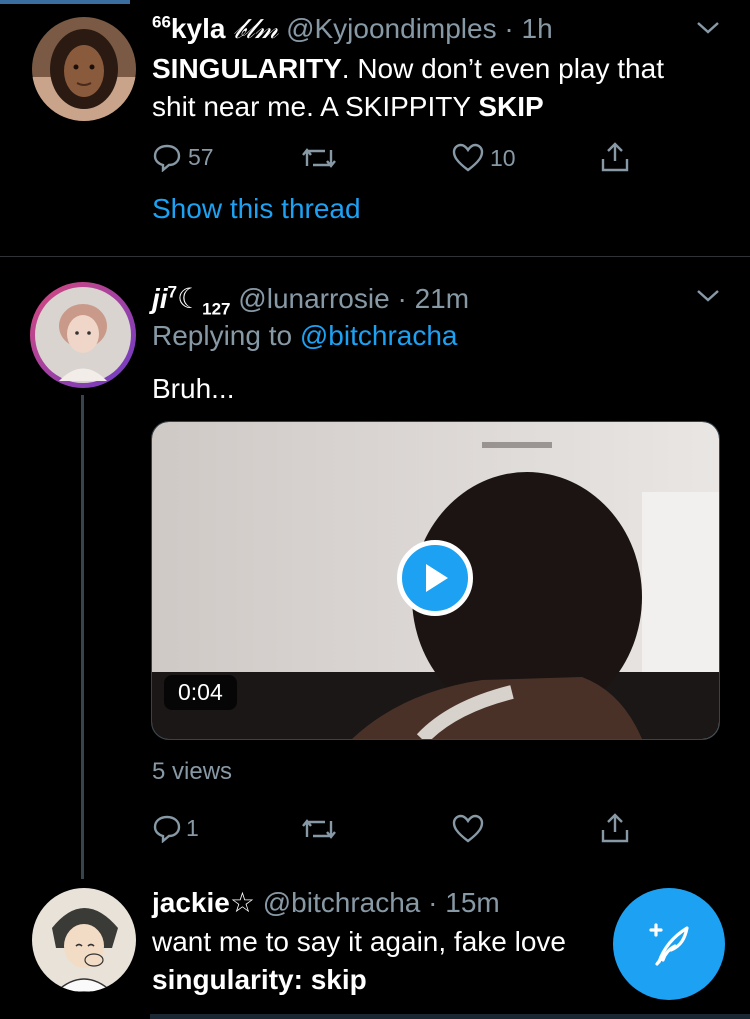  What do you see at coordinates (192, 827) in the screenshot?
I see `reply-count: 1` at bounding box center [192, 827].